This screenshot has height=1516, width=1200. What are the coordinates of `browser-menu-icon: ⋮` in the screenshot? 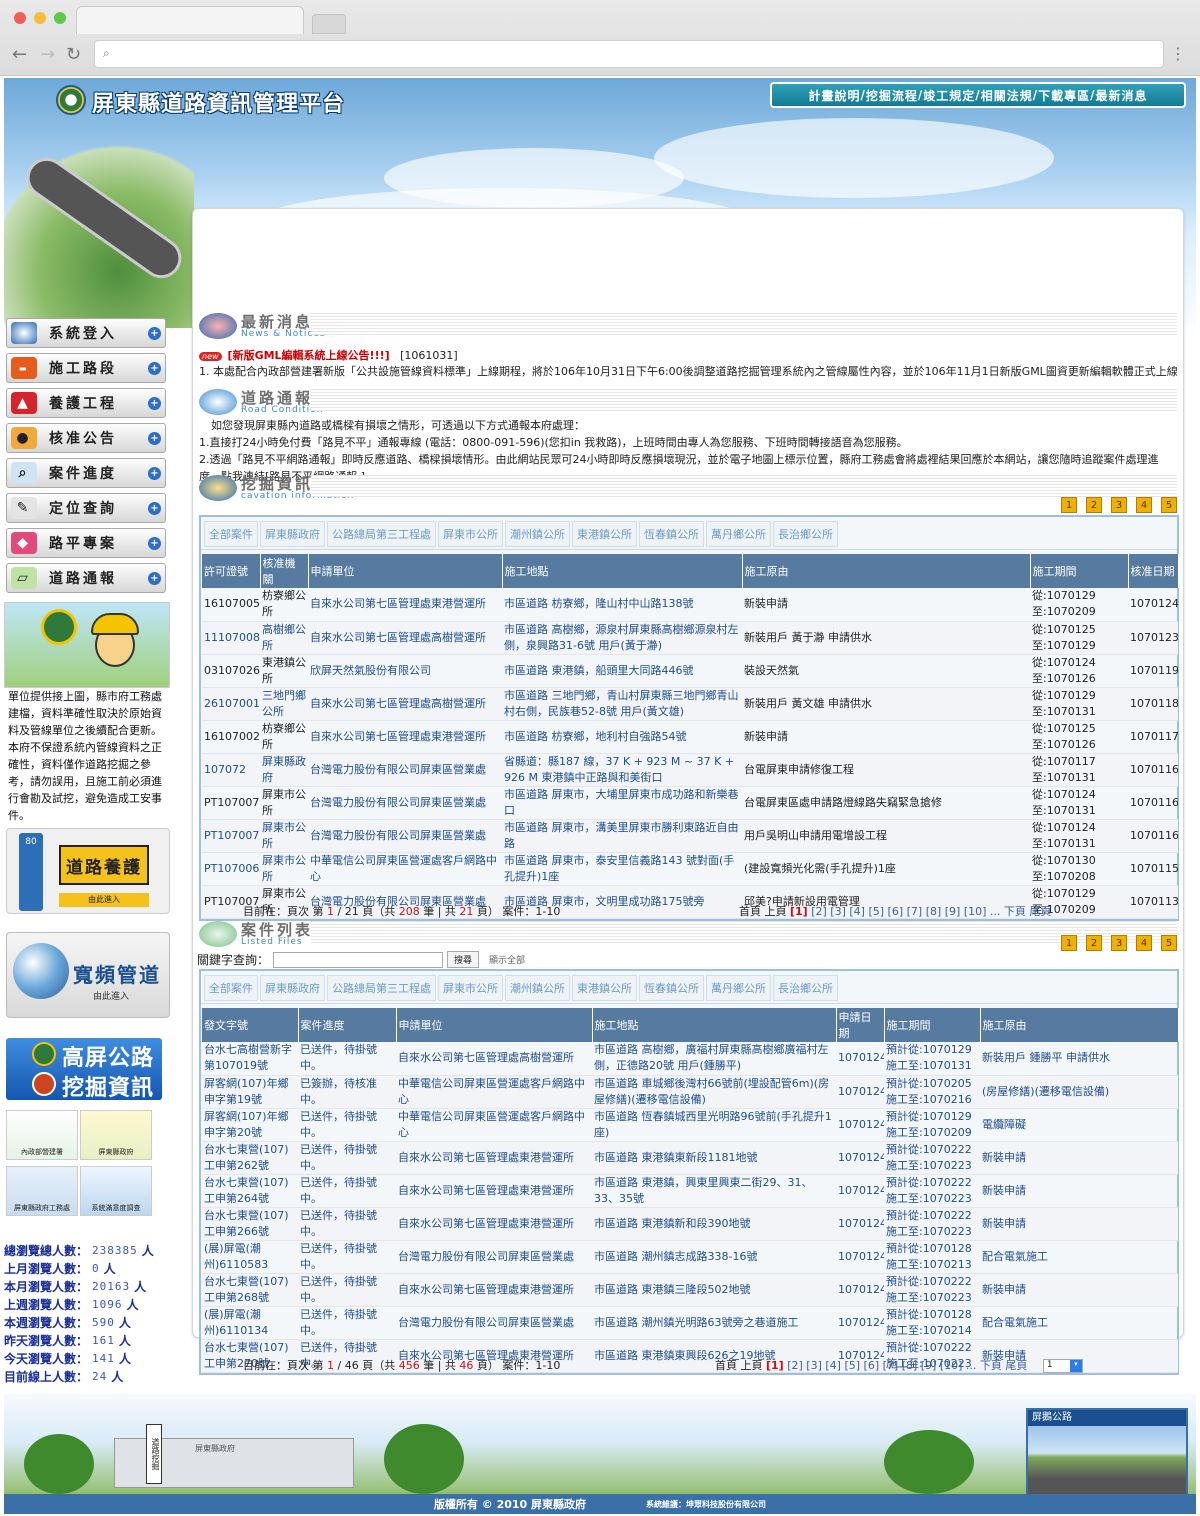 It's located at (1178, 53).